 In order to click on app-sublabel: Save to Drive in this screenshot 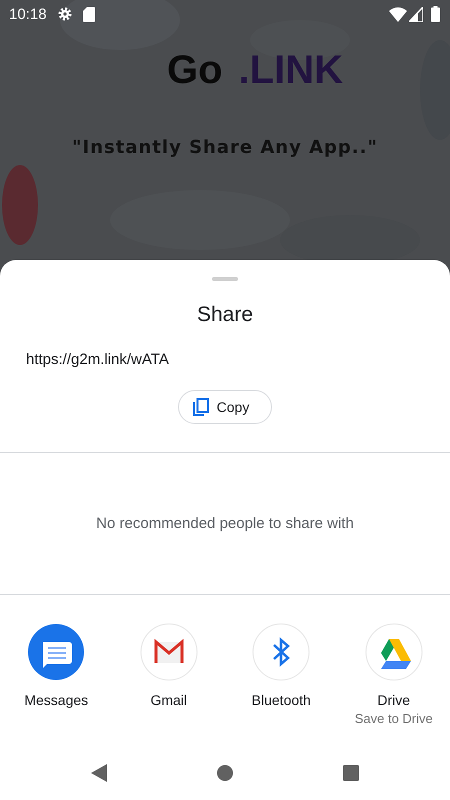, I will do `click(393, 718)`.